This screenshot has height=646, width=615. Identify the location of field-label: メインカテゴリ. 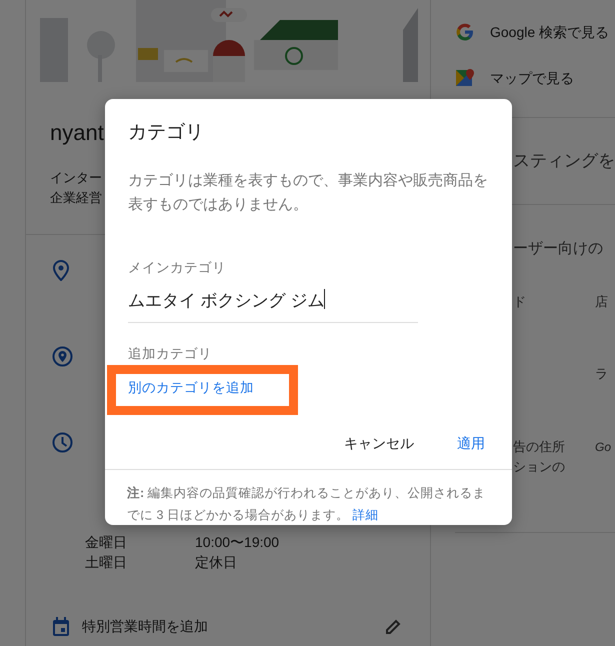
(177, 268).